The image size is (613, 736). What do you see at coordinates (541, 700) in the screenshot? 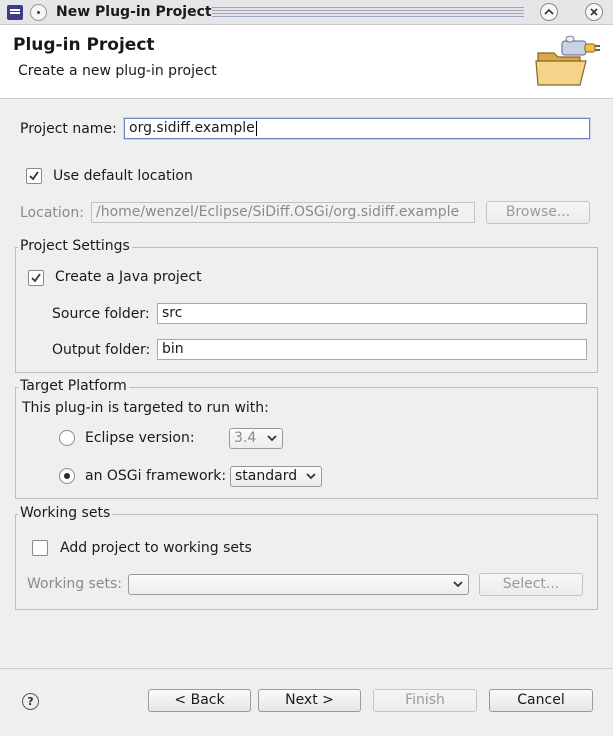
I see `cancel-button: Cancel` at bounding box center [541, 700].